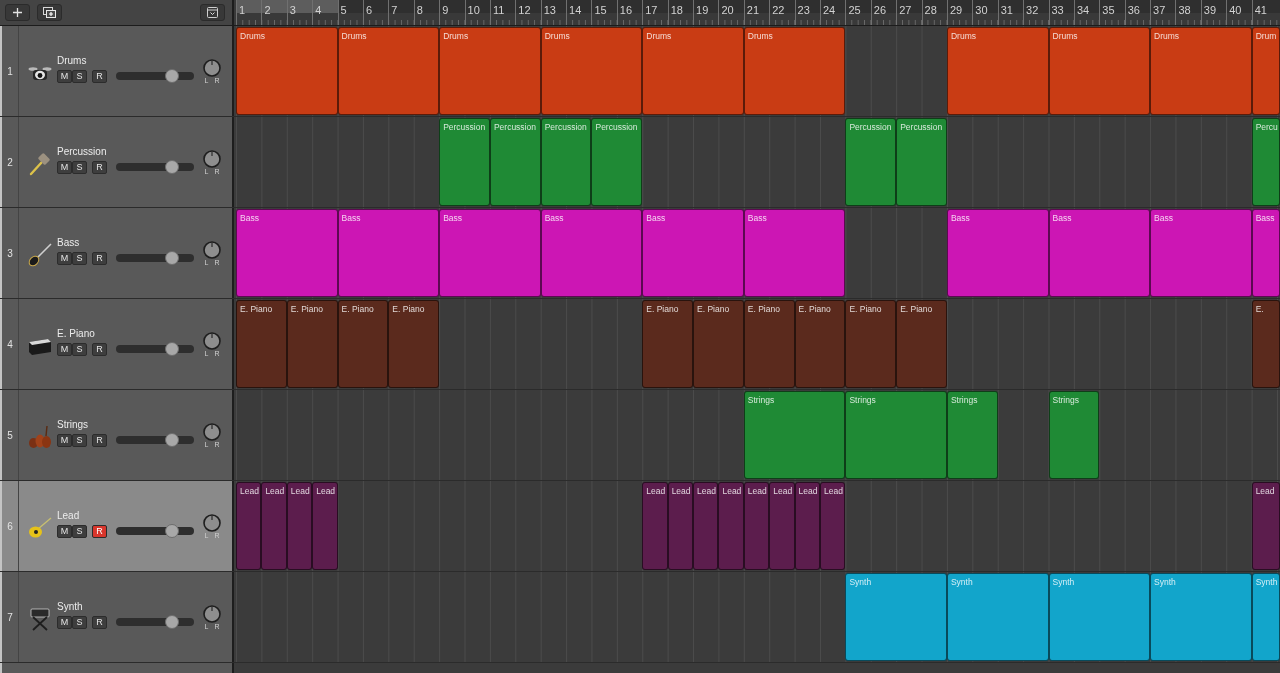 Image resolution: width=1280 pixels, height=673 pixels. What do you see at coordinates (1265, 162) in the screenshot?
I see `track-region: Percu` at bounding box center [1265, 162].